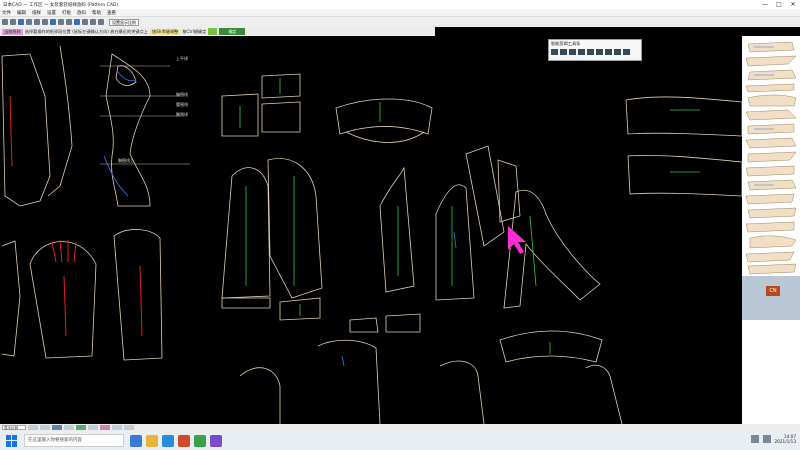 The image size is (800, 450). What do you see at coordinates (136, 440) in the screenshot?
I see `task-view-icon` at bounding box center [136, 440].